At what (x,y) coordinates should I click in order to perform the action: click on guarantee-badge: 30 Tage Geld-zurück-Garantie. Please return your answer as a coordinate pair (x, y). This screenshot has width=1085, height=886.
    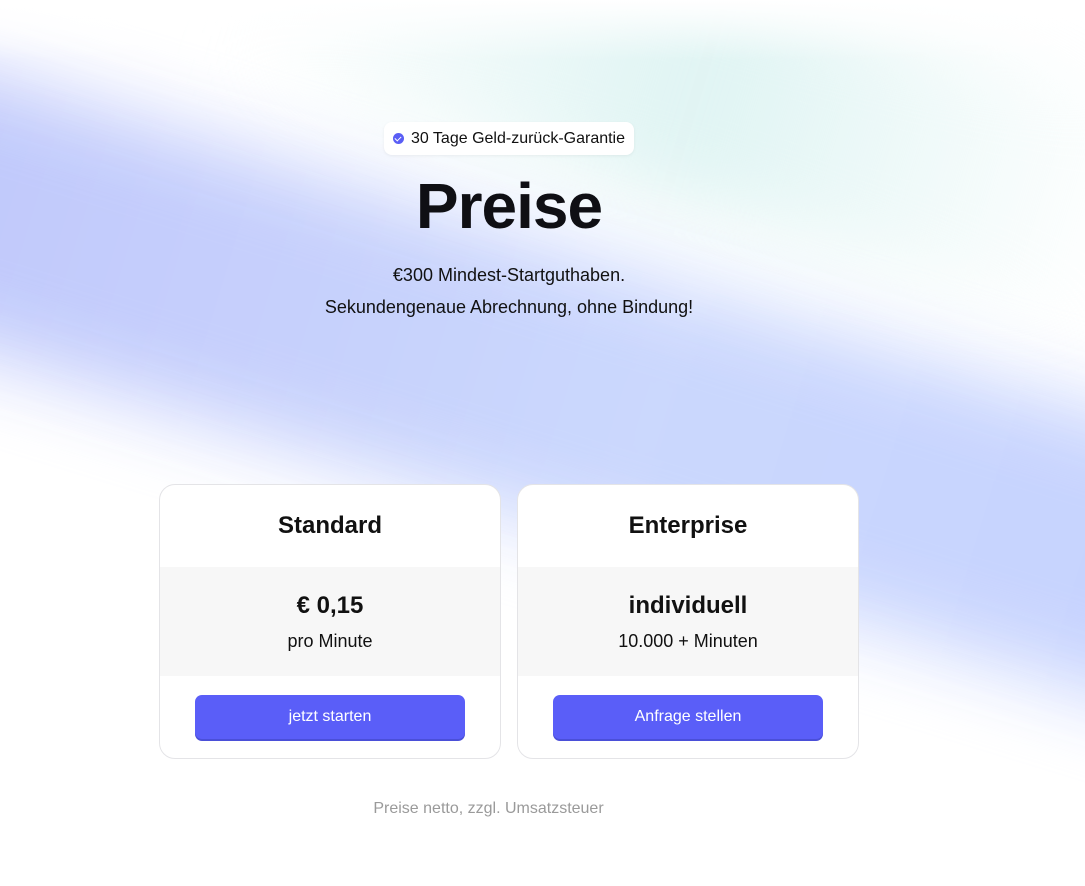
    Looking at the image, I should click on (509, 138).